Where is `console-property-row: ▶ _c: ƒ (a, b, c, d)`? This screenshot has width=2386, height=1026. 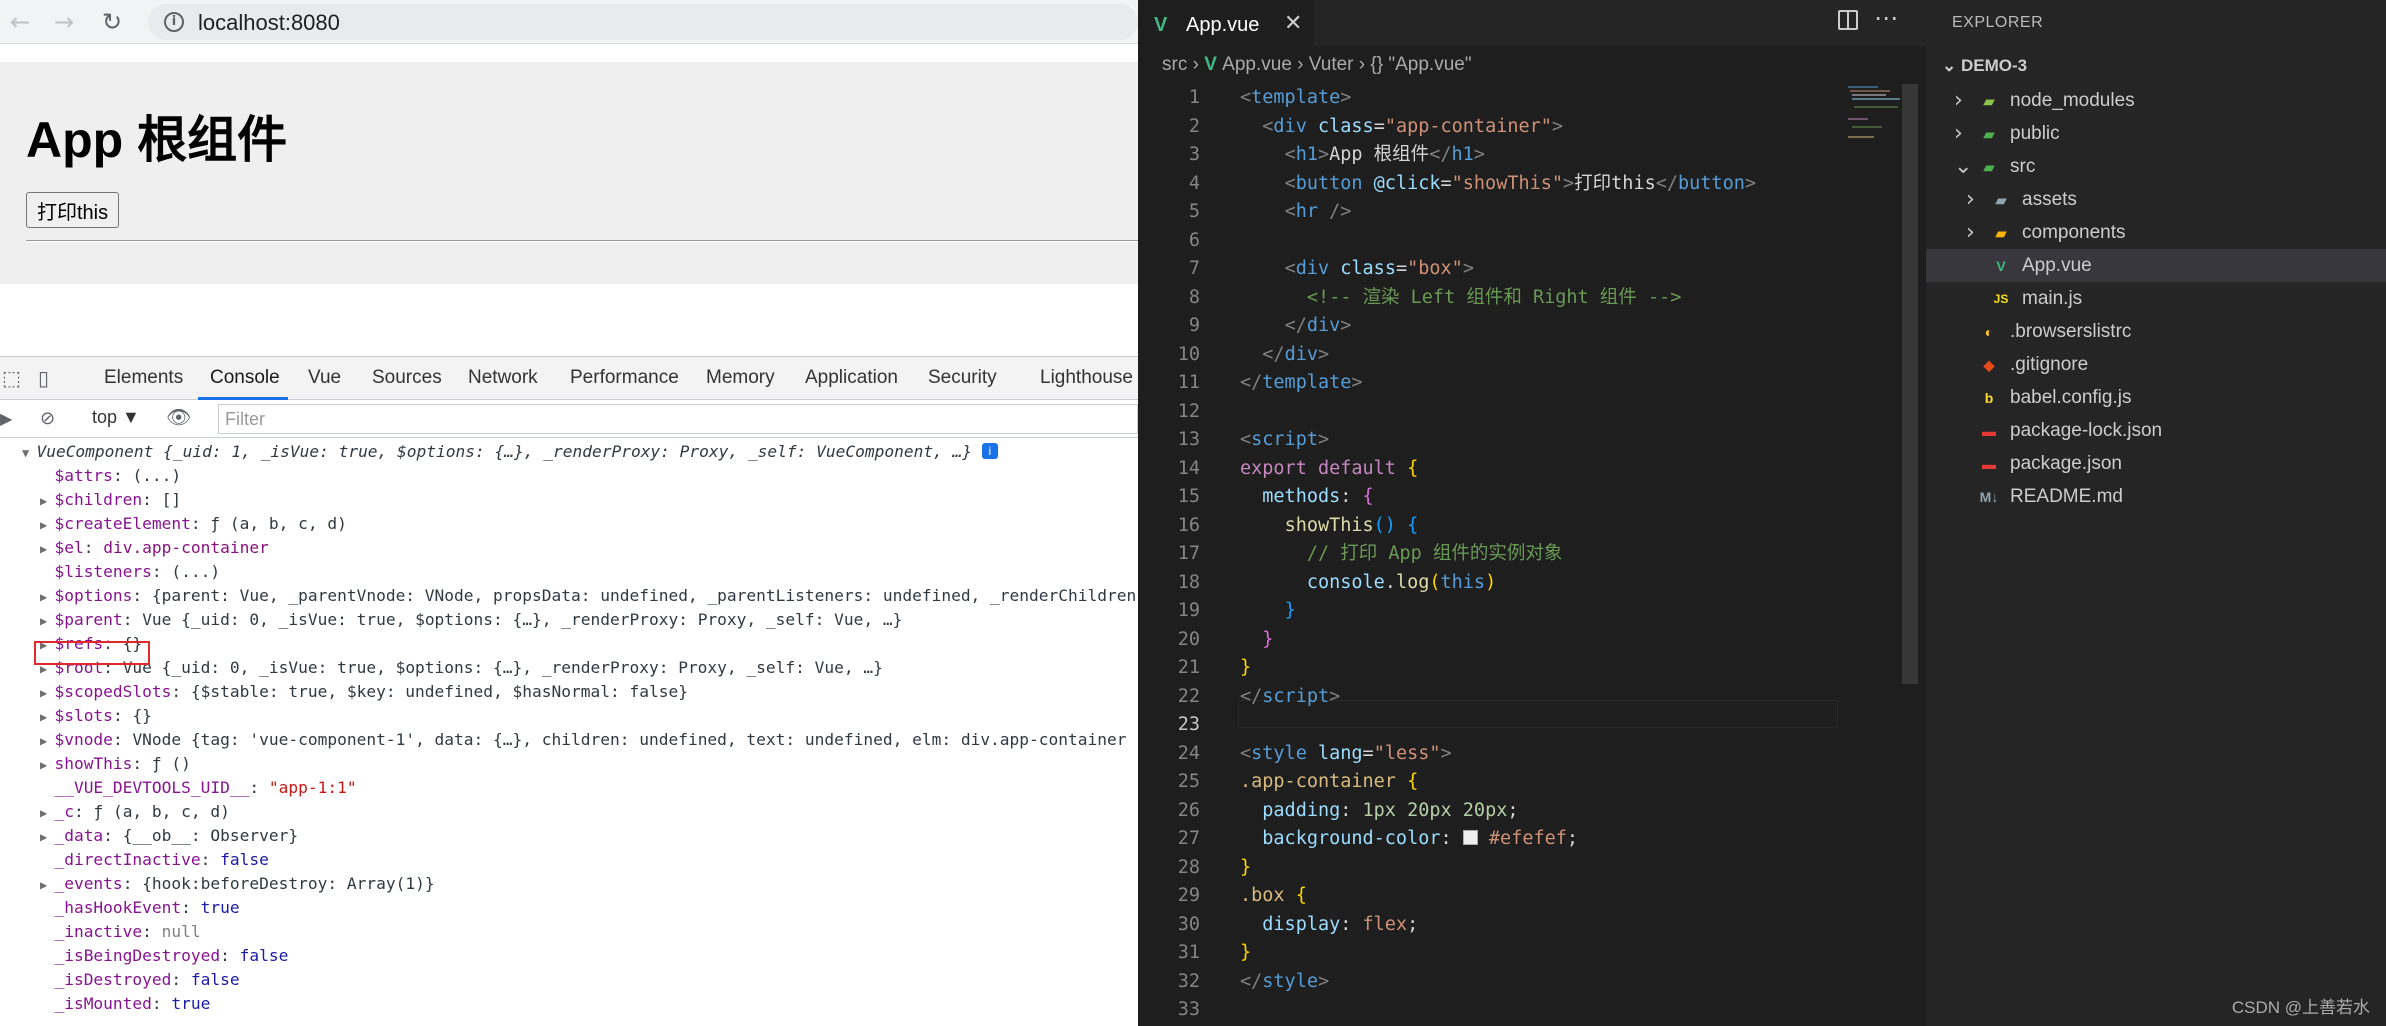
console-property-row: ▶ _c: ƒ (a, b, c, d) is located at coordinates (135, 812).